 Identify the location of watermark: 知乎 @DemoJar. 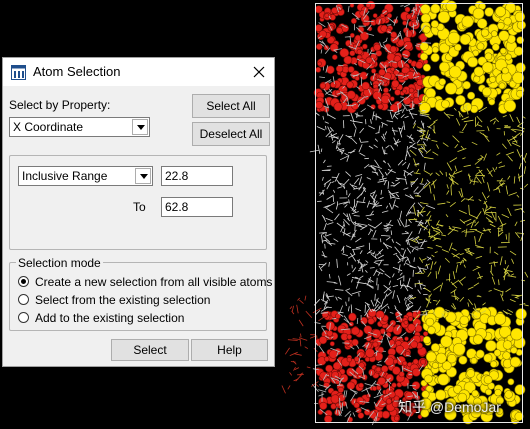
(449, 407).